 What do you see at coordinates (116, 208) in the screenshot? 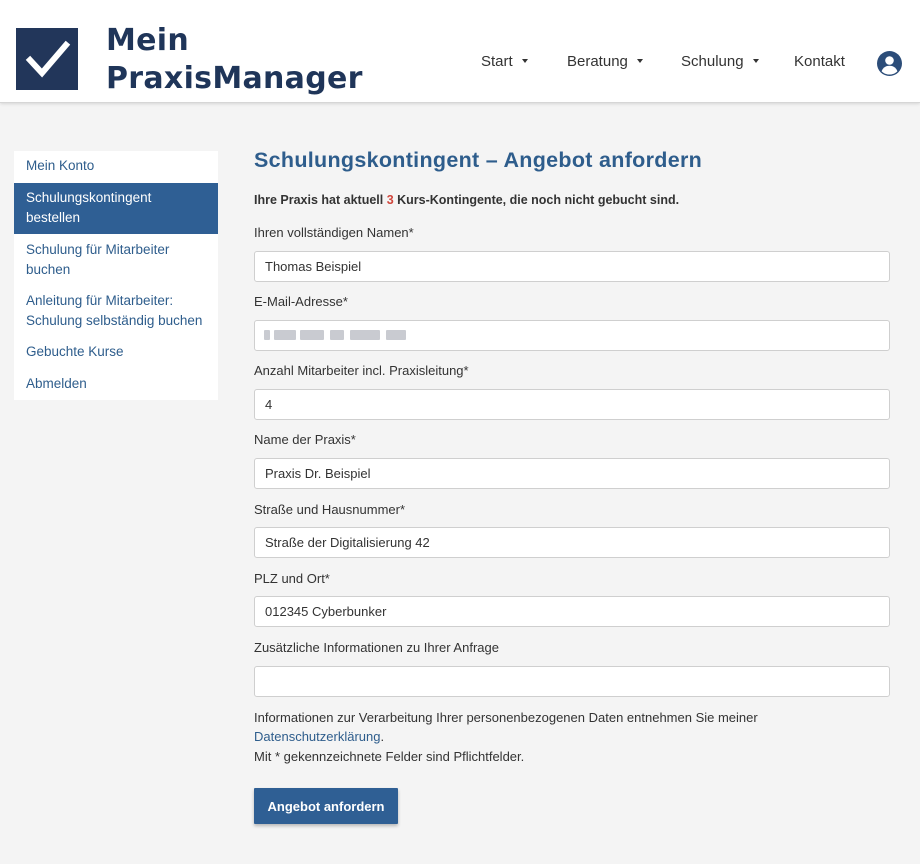
I see `sidebar-item-schulungskontingent: Schulungskontingent bestellen` at bounding box center [116, 208].